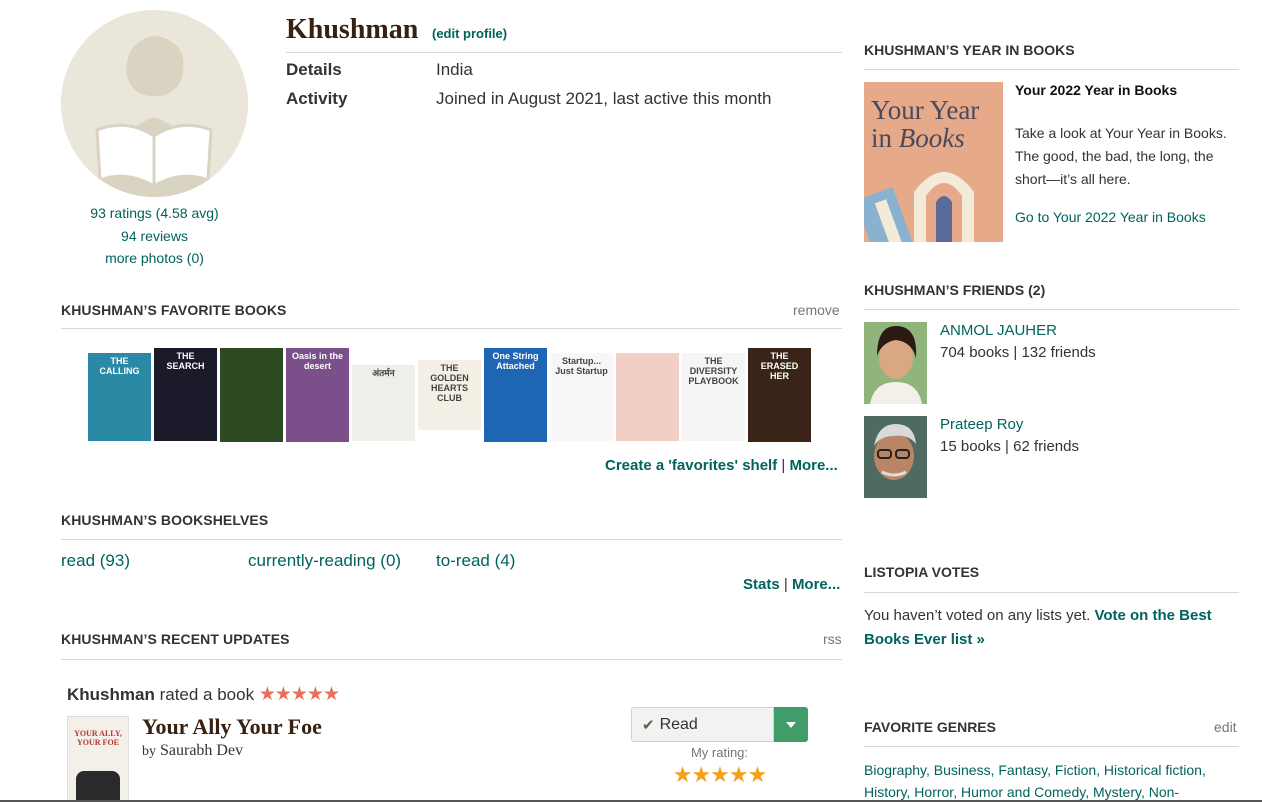 This screenshot has height=802, width=1262. What do you see at coordinates (719, 775) in the screenshot?
I see `my-rating-stars: ★★★★★` at bounding box center [719, 775].